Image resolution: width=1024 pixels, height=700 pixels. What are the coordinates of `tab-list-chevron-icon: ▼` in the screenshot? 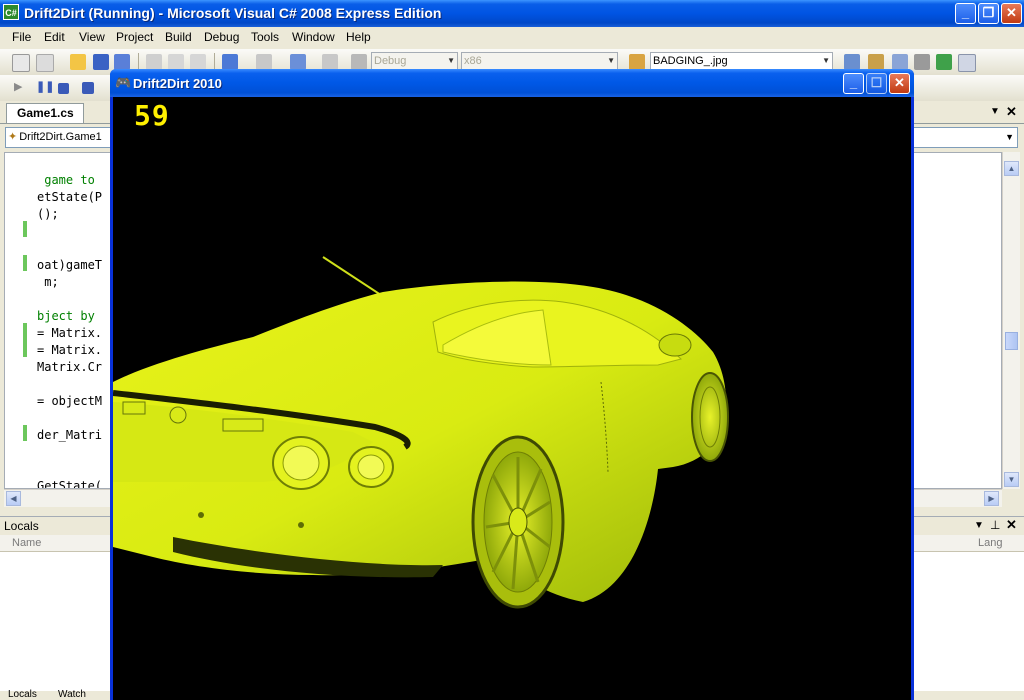 It's located at (995, 111).